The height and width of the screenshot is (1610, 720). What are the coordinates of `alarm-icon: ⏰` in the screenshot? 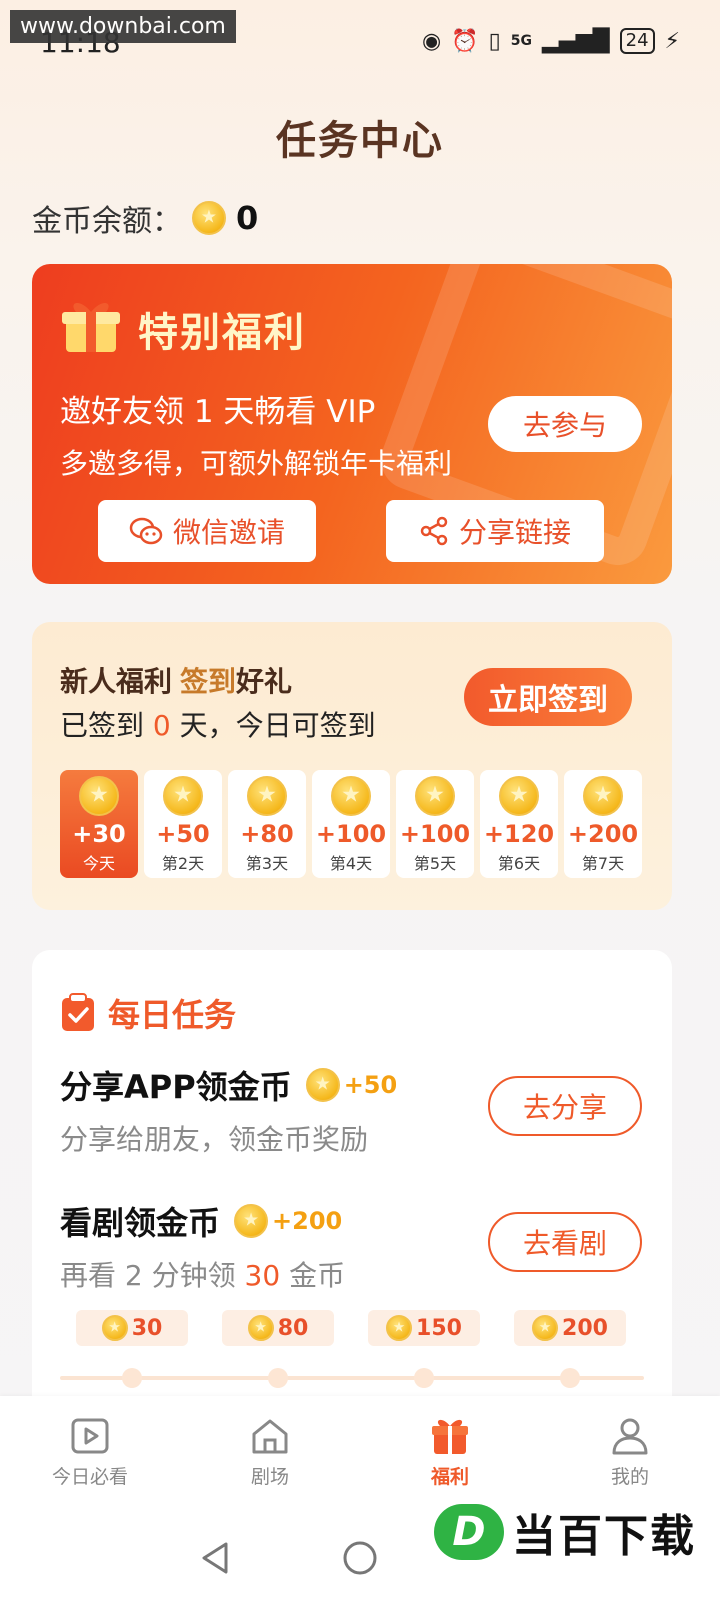 It's located at (465, 41).